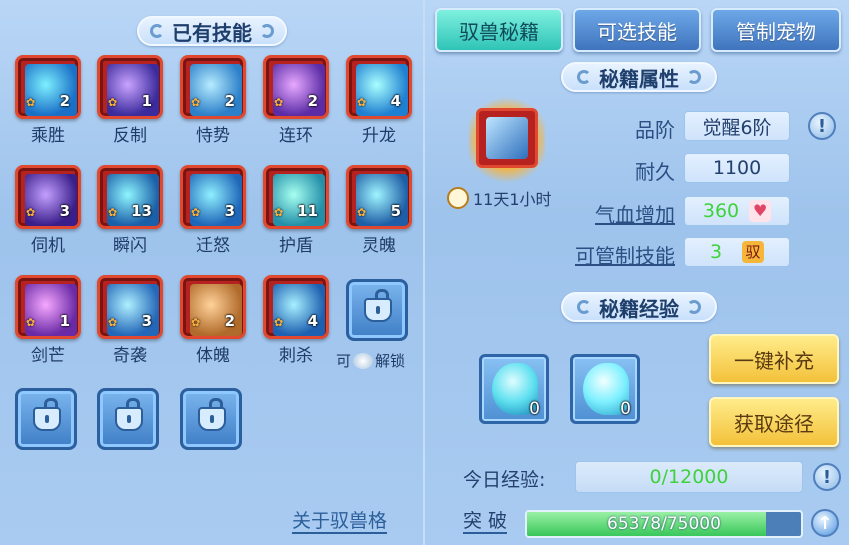 The width and height of the screenshot is (849, 545). I want to click on owned-skills-title: 已有技能, so click(212, 31).